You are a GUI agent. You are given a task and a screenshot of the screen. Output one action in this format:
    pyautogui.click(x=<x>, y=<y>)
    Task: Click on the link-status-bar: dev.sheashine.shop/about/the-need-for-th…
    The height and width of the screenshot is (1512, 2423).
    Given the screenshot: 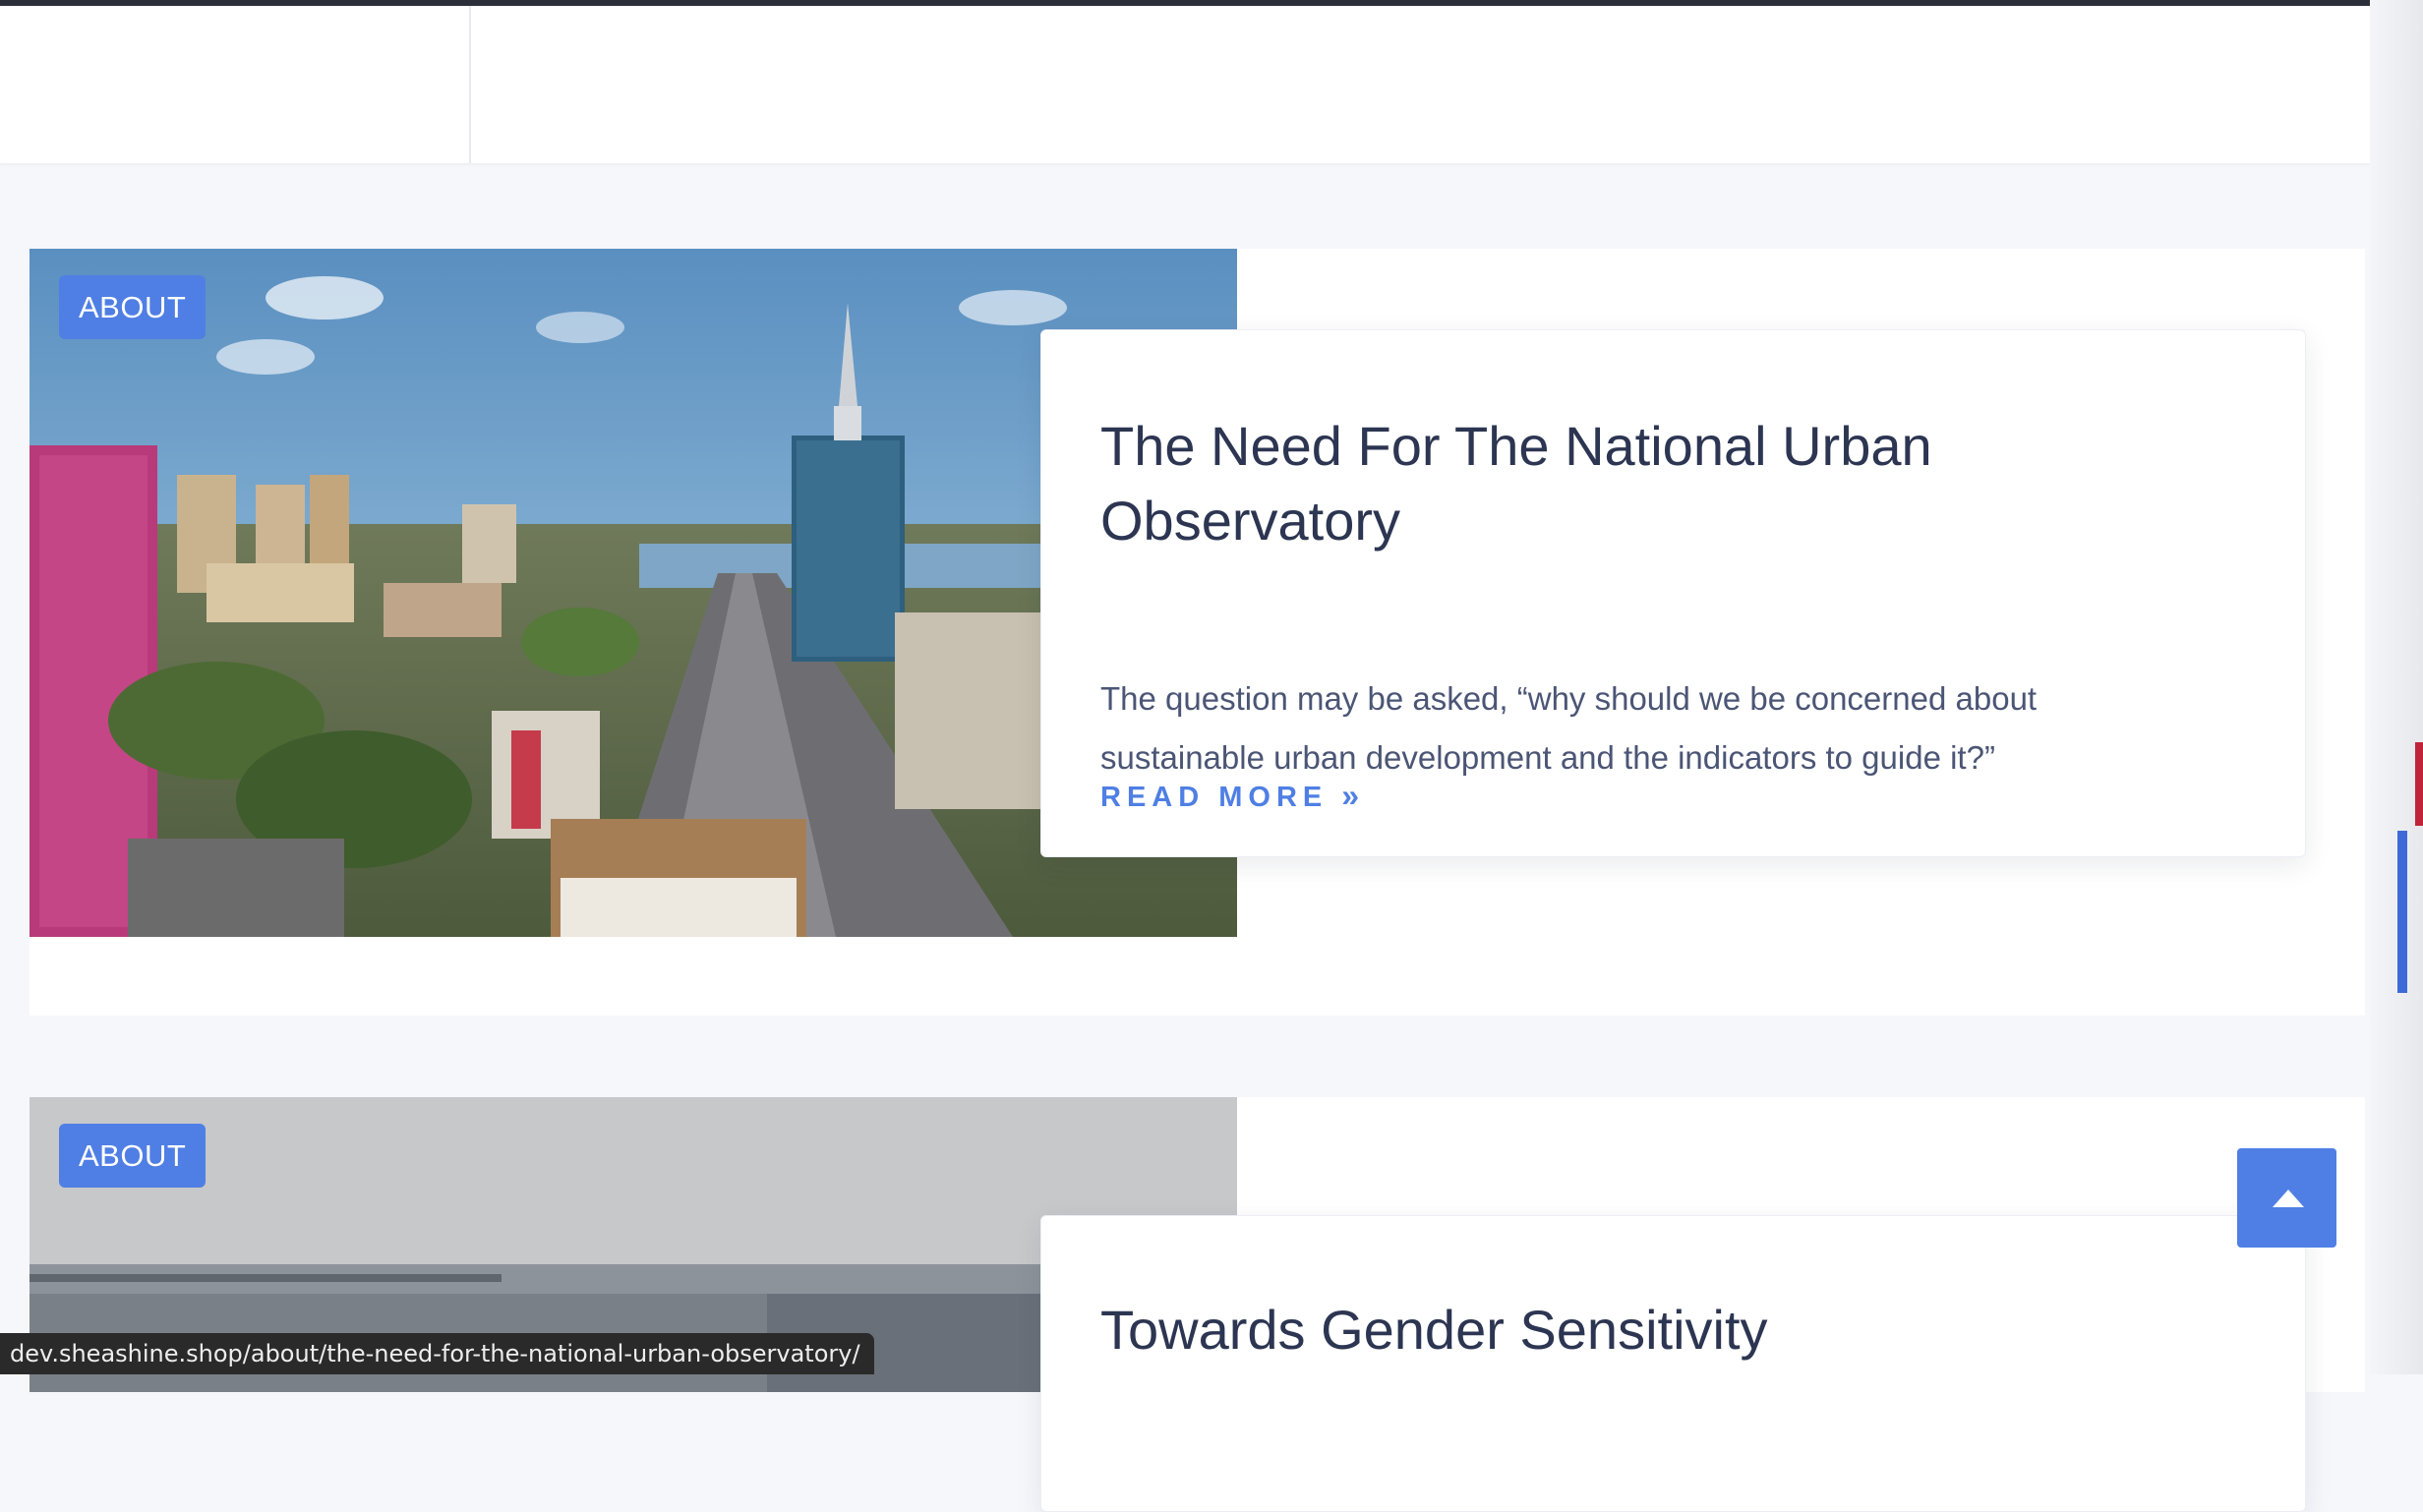 What is the action you would take?
    pyautogui.click(x=437, y=1353)
    